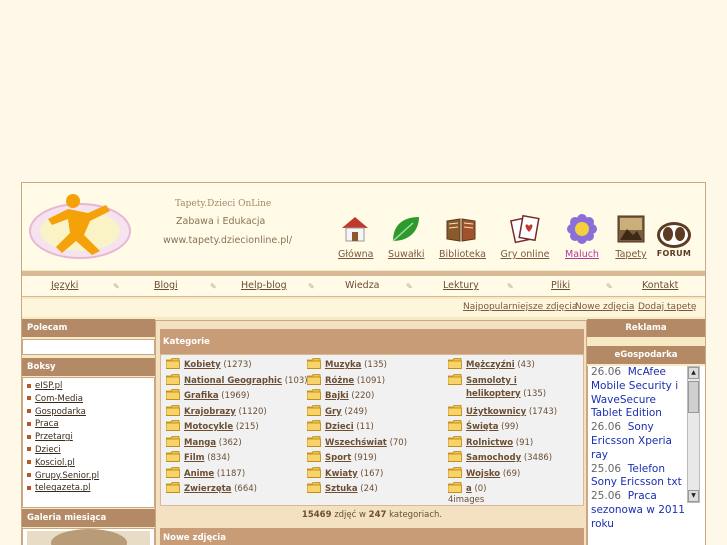  I want to click on nav-glowna-label: Główna, so click(356, 254).